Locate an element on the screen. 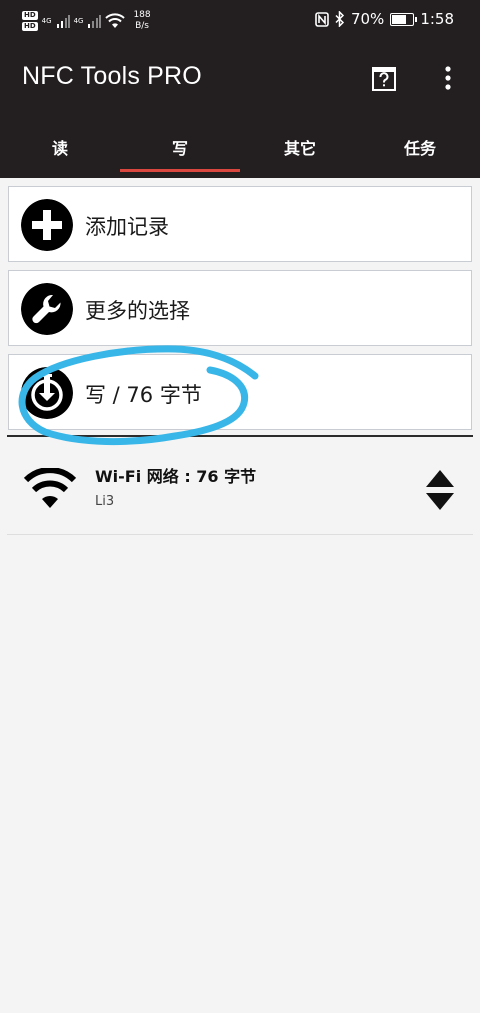 Image resolution: width=480 pixels, height=1013 pixels. tab-other: 其它 is located at coordinates (300, 147).